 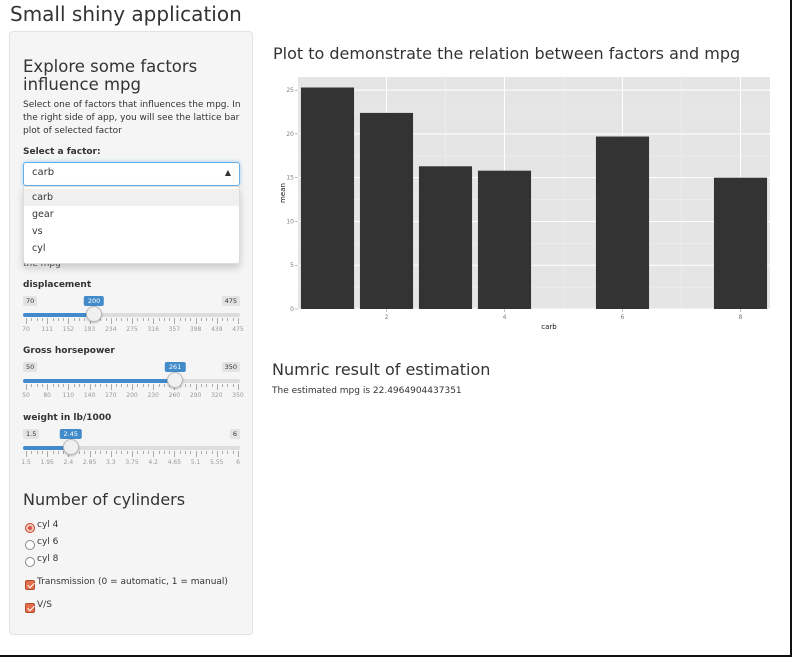 What do you see at coordinates (623, 317) in the screenshot?
I see `x-tick-label: 6` at bounding box center [623, 317].